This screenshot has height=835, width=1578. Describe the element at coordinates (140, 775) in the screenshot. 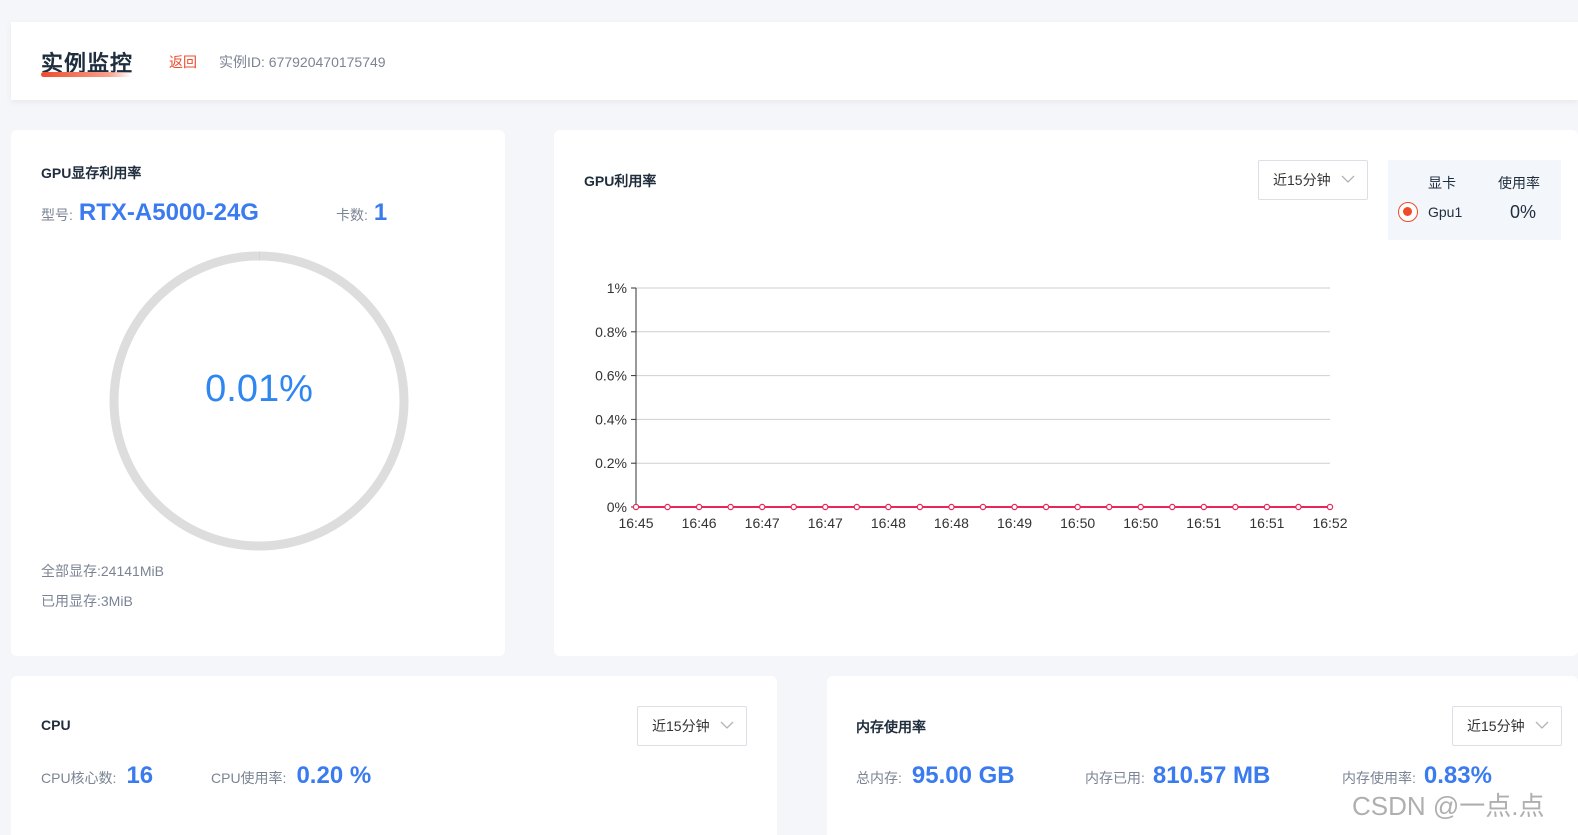

I see `cpu-cores-value: 16` at that location.